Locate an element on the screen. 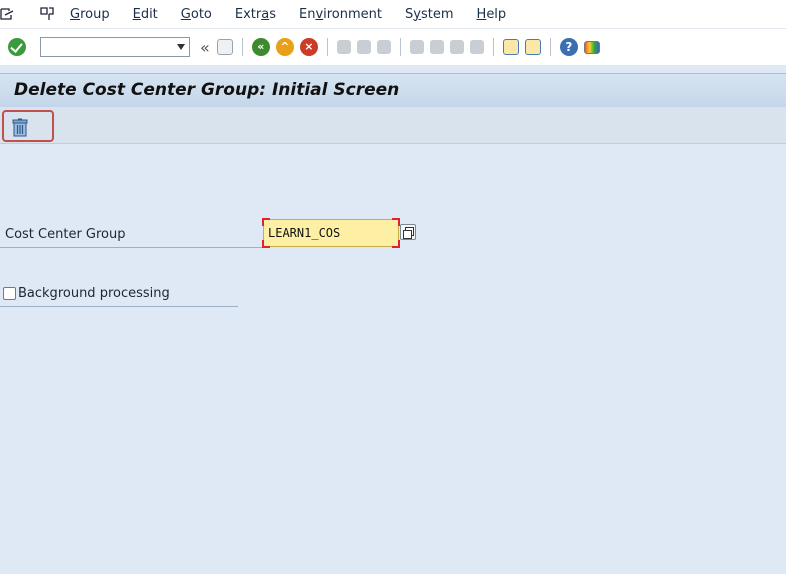 Image resolution: width=786 pixels, height=574 pixels. system-menu-icon is located at coordinates (7, 14).